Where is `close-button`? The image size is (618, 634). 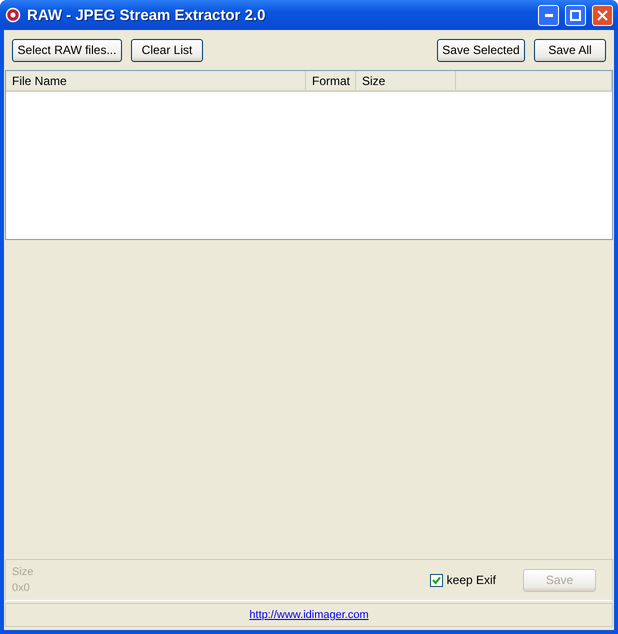
close-button is located at coordinates (602, 15).